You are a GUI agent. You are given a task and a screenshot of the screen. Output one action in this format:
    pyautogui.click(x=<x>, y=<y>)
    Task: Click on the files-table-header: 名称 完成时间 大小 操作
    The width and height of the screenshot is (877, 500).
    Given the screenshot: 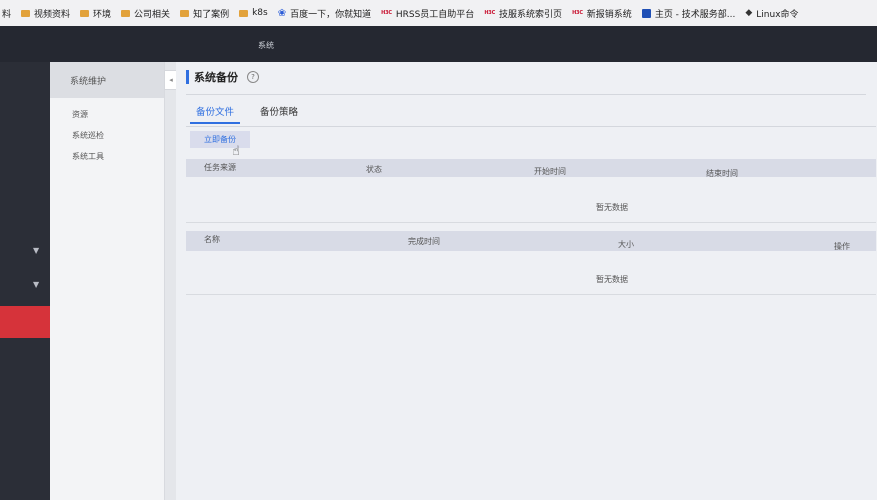 What is the action you would take?
    pyautogui.click(x=531, y=241)
    